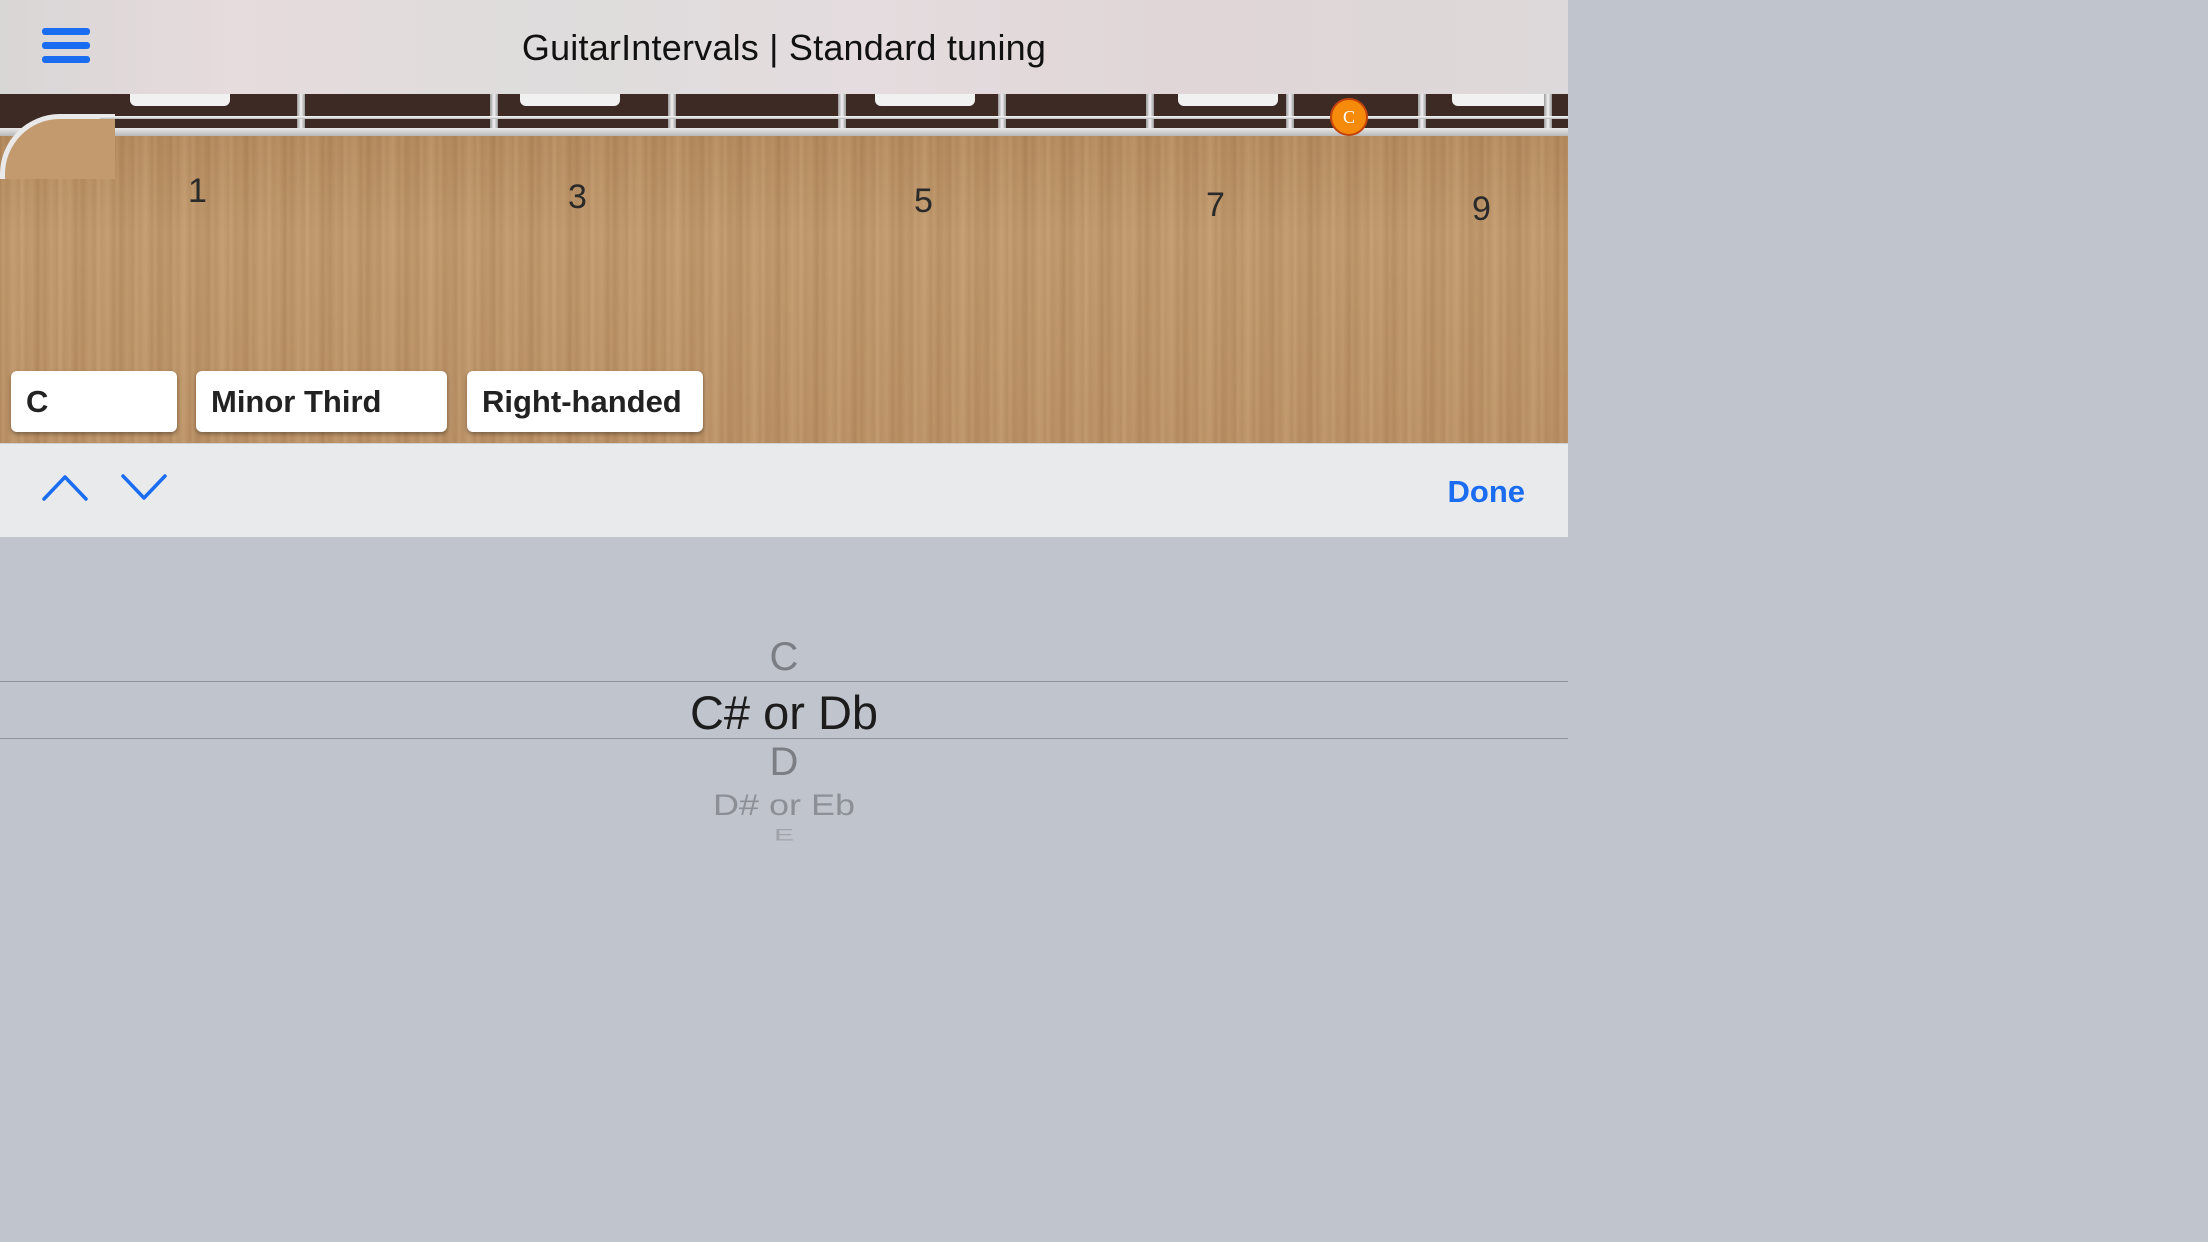 The height and width of the screenshot is (1242, 2208). I want to click on picker-selection-top-line, so click(784, 681).